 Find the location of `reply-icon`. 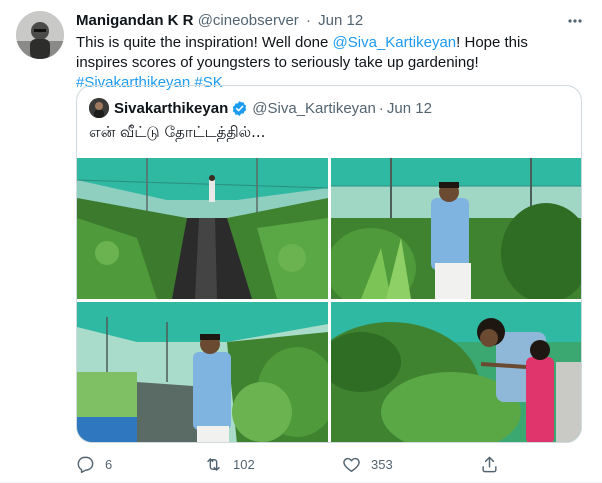

reply-icon is located at coordinates (85, 464).